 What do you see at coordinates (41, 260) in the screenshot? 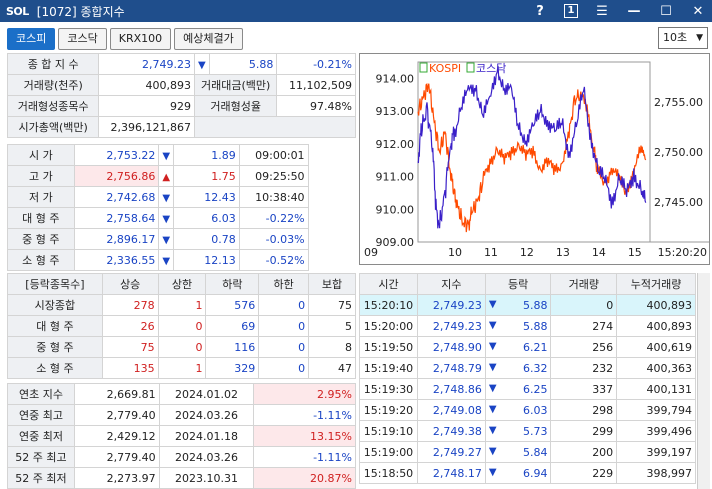
I see `price-label: 소 형 주` at bounding box center [41, 260].